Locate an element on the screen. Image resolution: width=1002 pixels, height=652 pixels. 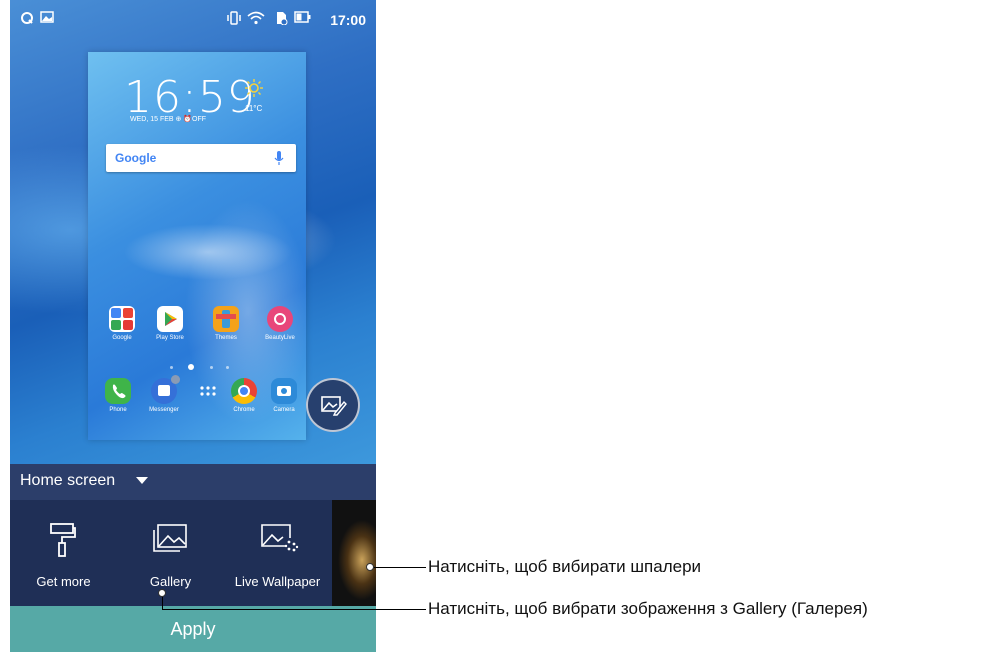
apply-button: Apply is located at coordinates (193, 629).